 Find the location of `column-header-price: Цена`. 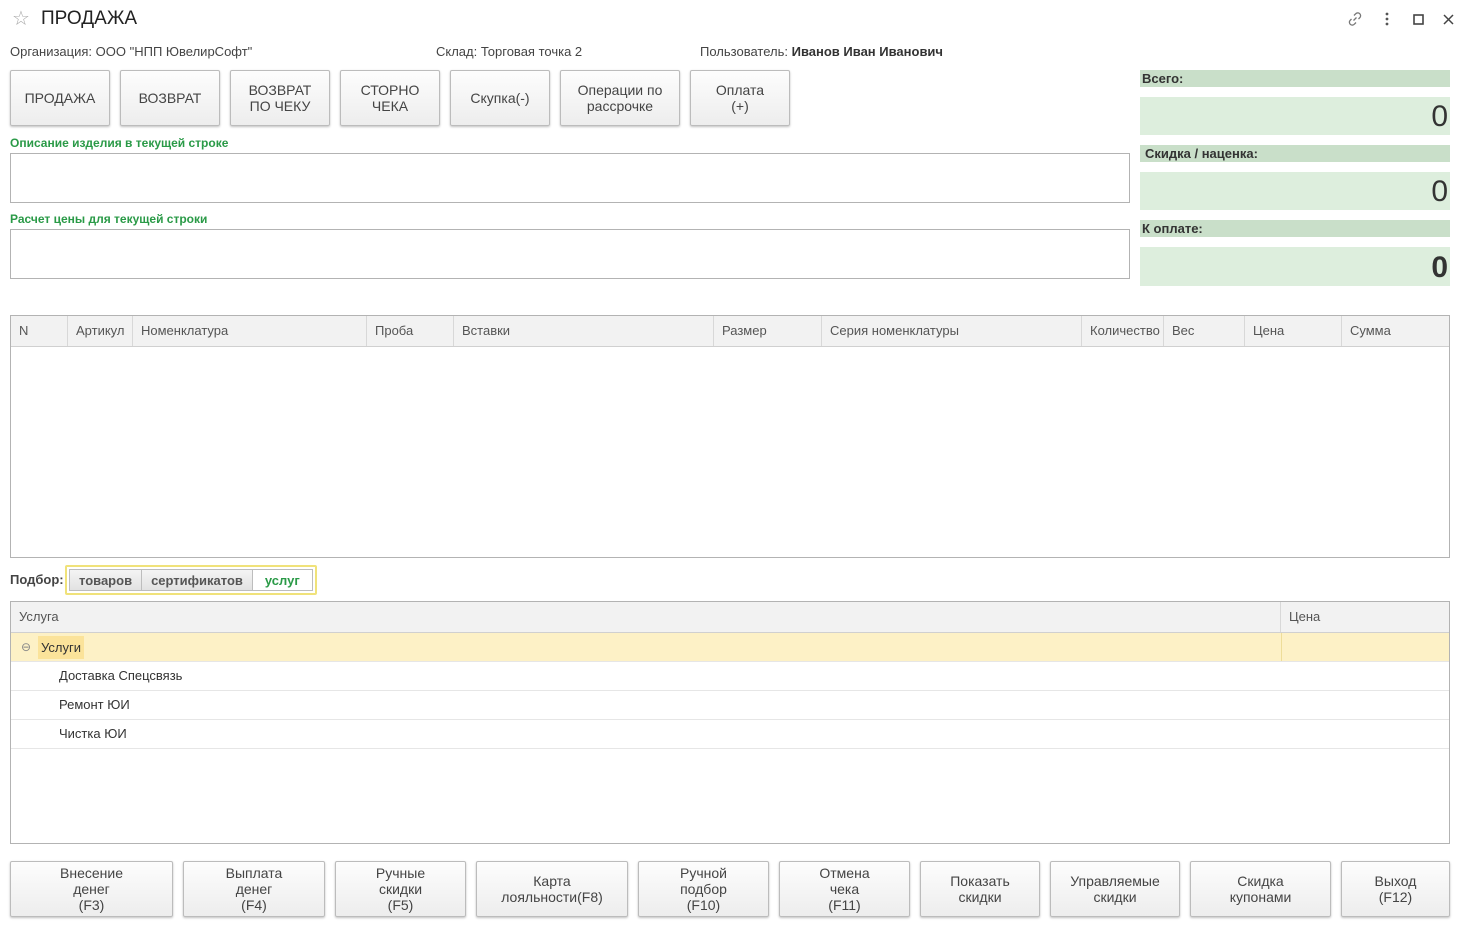

column-header-price: Цена is located at coordinates (1293, 331).